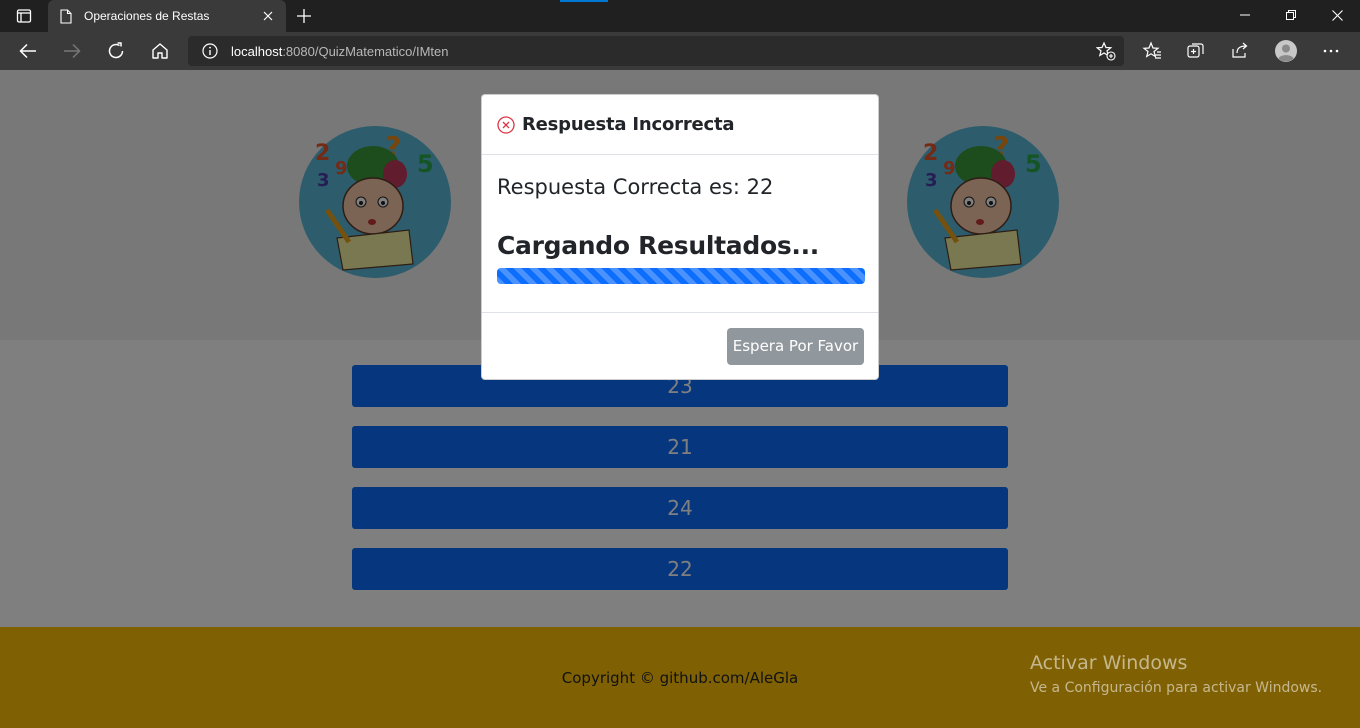  I want to click on modal-title: Respuesta Incorrecta, so click(628, 124).